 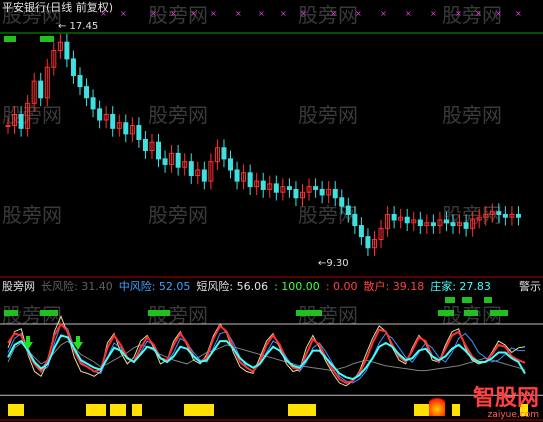 What do you see at coordinates (341, 286) in the screenshot?
I see `red-value-label: : 0.00` at bounding box center [341, 286].